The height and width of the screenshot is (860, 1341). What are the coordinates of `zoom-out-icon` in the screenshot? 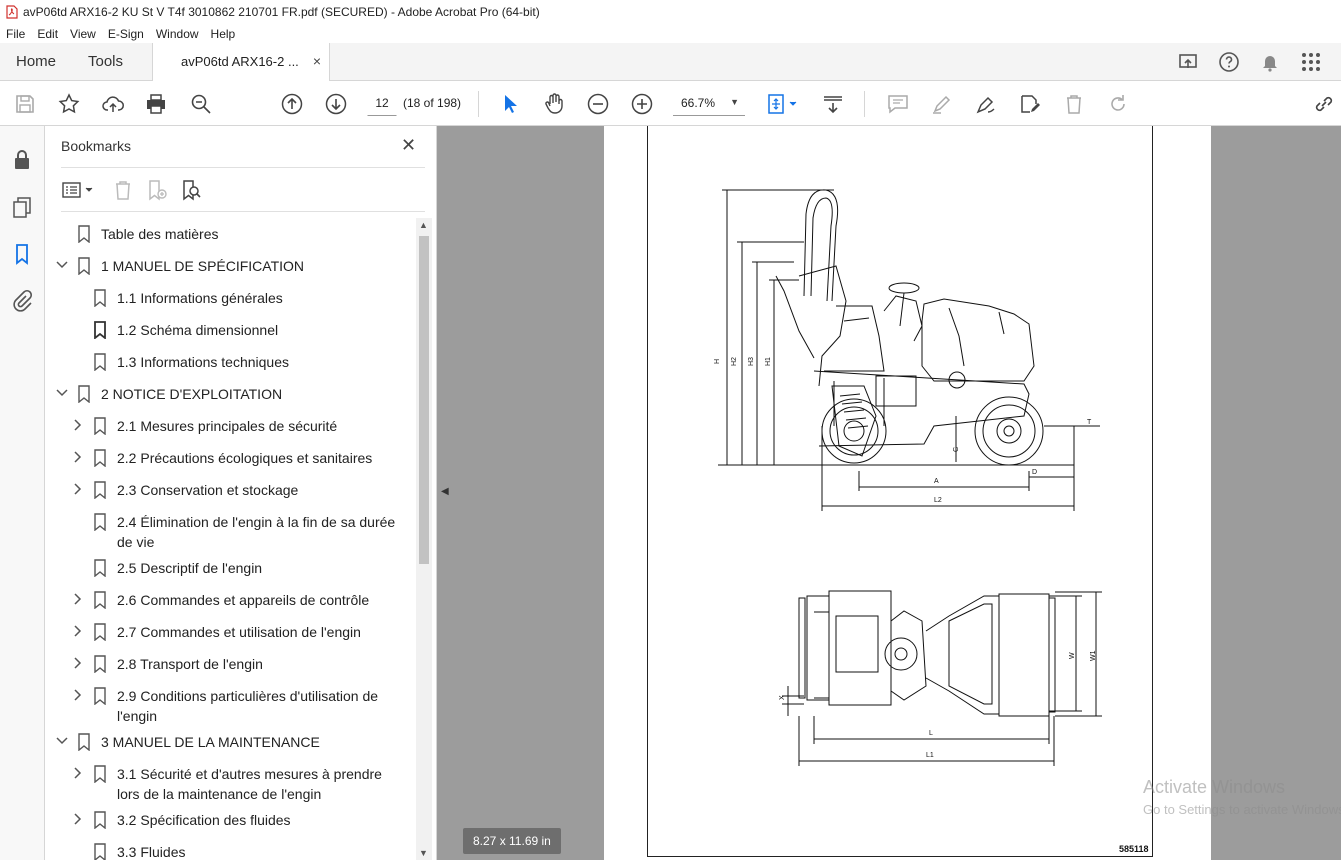 It's located at (598, 104).